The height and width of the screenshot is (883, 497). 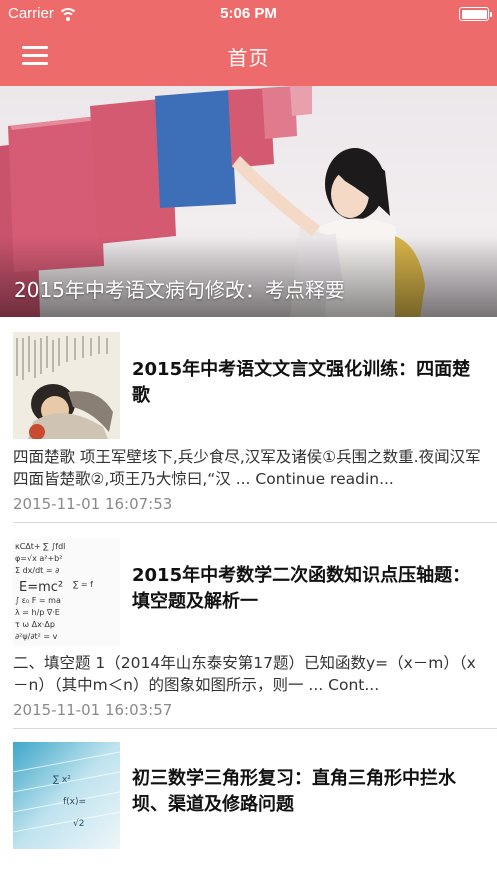 I want to click on top-bar: Carrier 5:06 PM 首页, so click(x=248, y=43).